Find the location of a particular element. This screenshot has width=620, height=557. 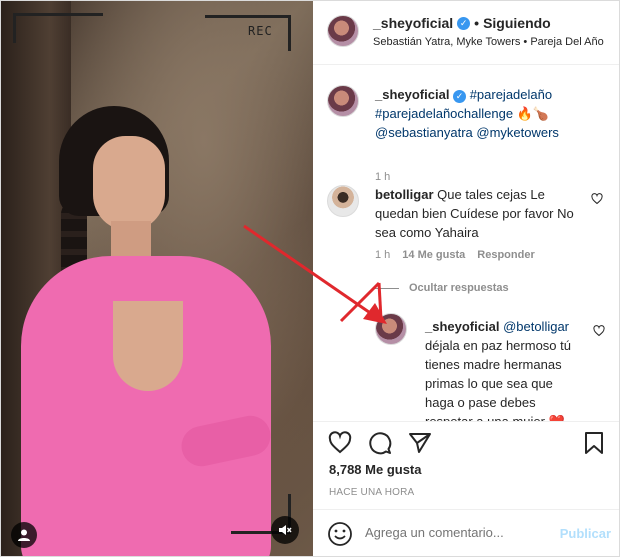

publish-button: Publicar is located at coordinates (585, 533).